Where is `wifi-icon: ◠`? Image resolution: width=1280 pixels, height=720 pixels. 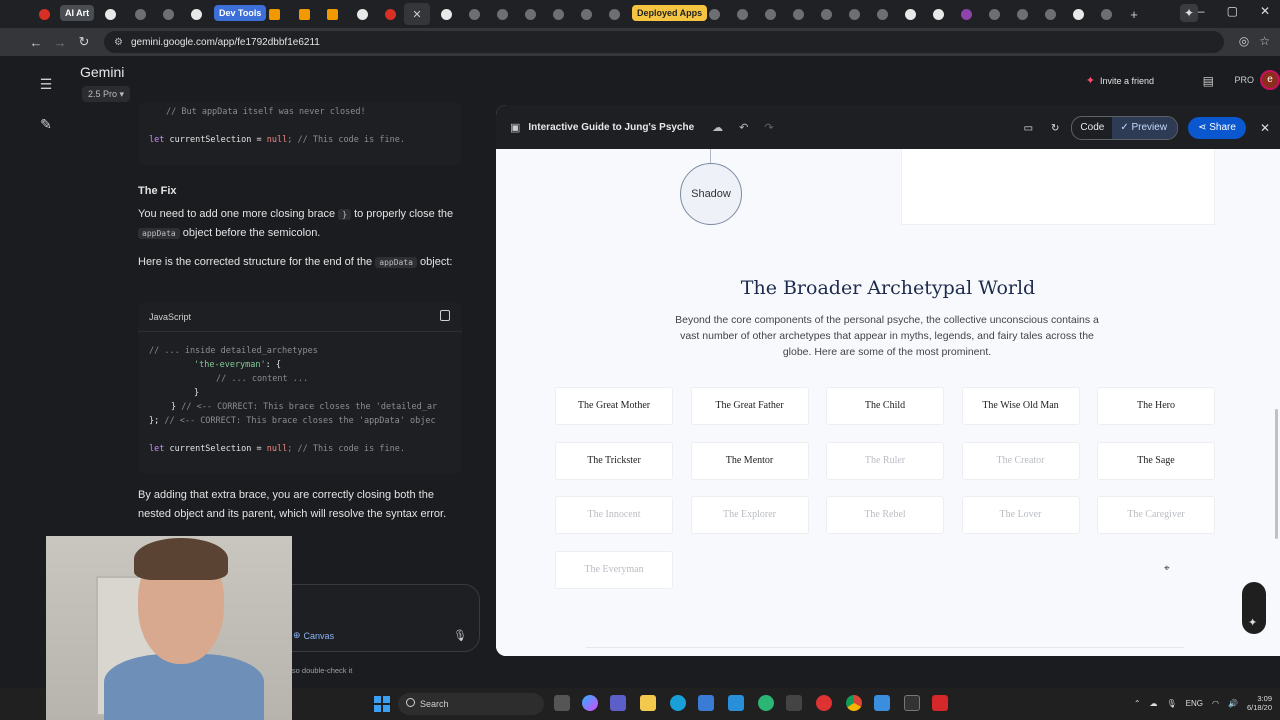 wifi-icon: ◠ is located at coordinates (1215, 703).